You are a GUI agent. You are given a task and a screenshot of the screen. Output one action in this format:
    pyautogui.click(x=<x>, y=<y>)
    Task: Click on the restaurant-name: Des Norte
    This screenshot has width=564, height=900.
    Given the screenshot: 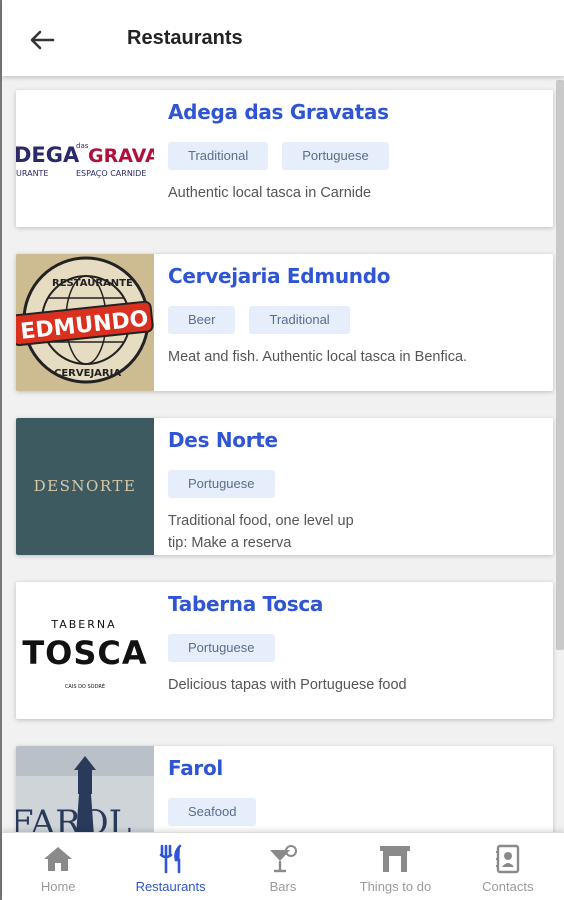 What is the action you would take?
    pyautogui.click(x=223, y=440)
    